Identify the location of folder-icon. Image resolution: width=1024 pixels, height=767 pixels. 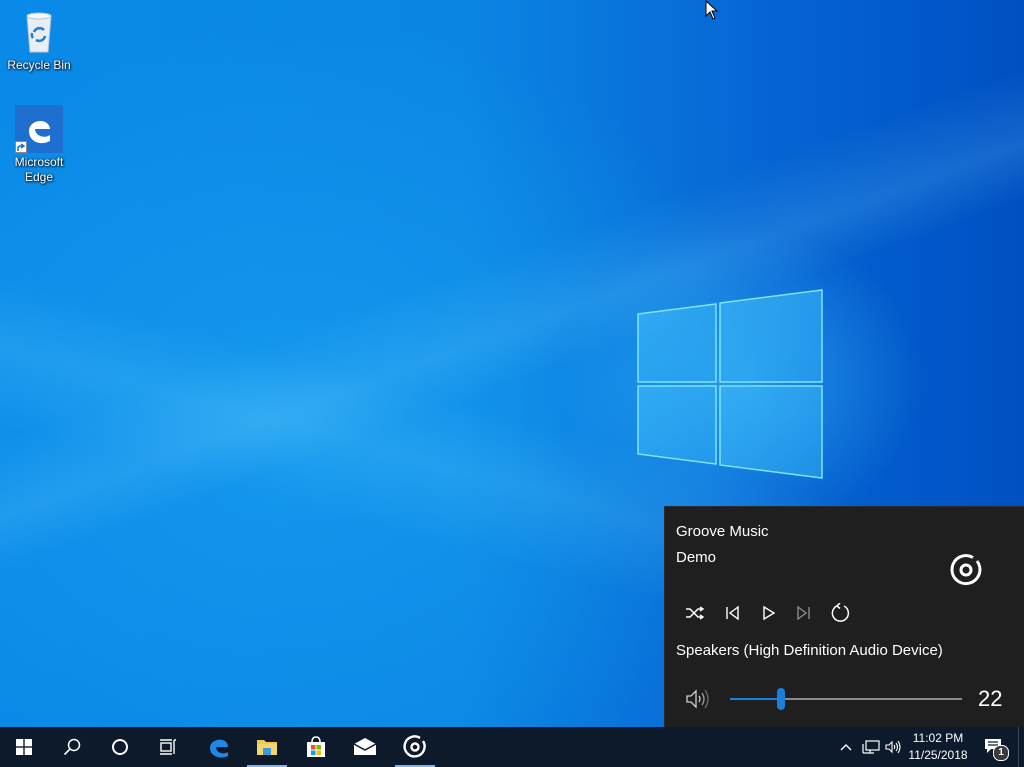
(267, 747).